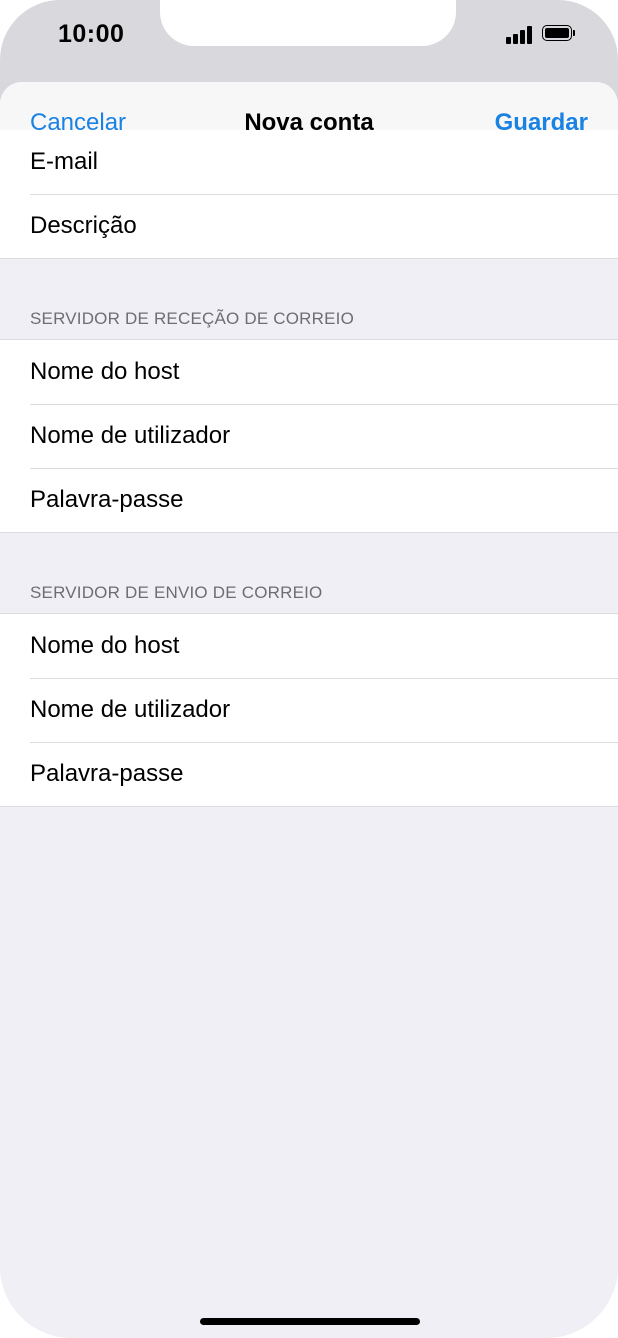 The height and width of the screenshot is (1338, 618). I want to click on outgoing-server-header: SERVIDOR DE ENVIO DE CORREIO, so click(309, 573).